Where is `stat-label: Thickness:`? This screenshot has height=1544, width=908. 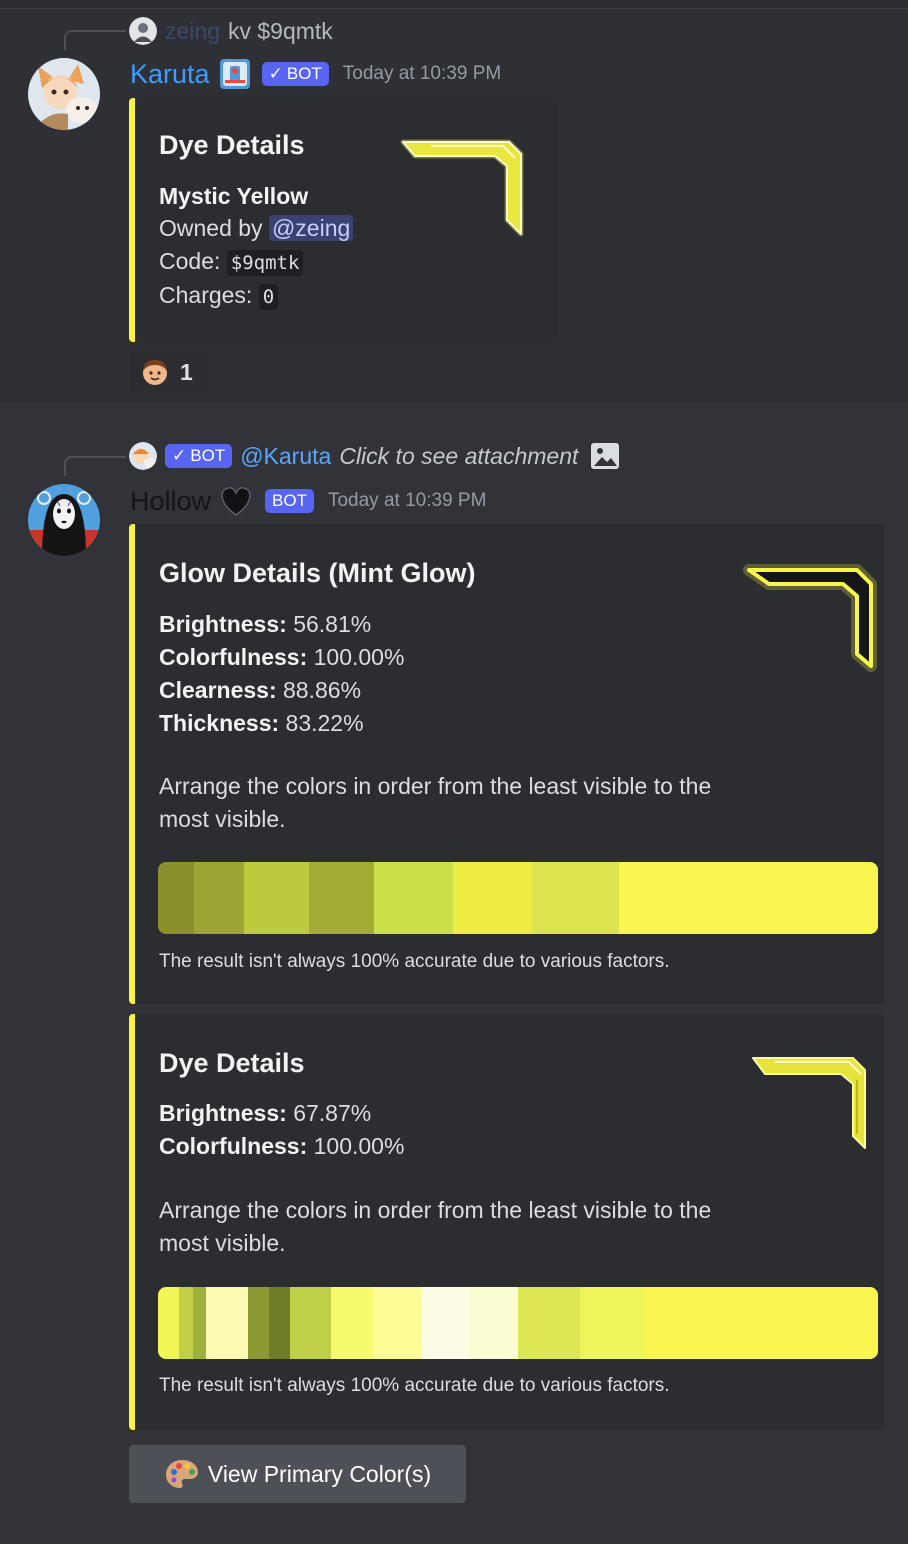
stat-label: Thickness: is located at coordinates (219, 723).